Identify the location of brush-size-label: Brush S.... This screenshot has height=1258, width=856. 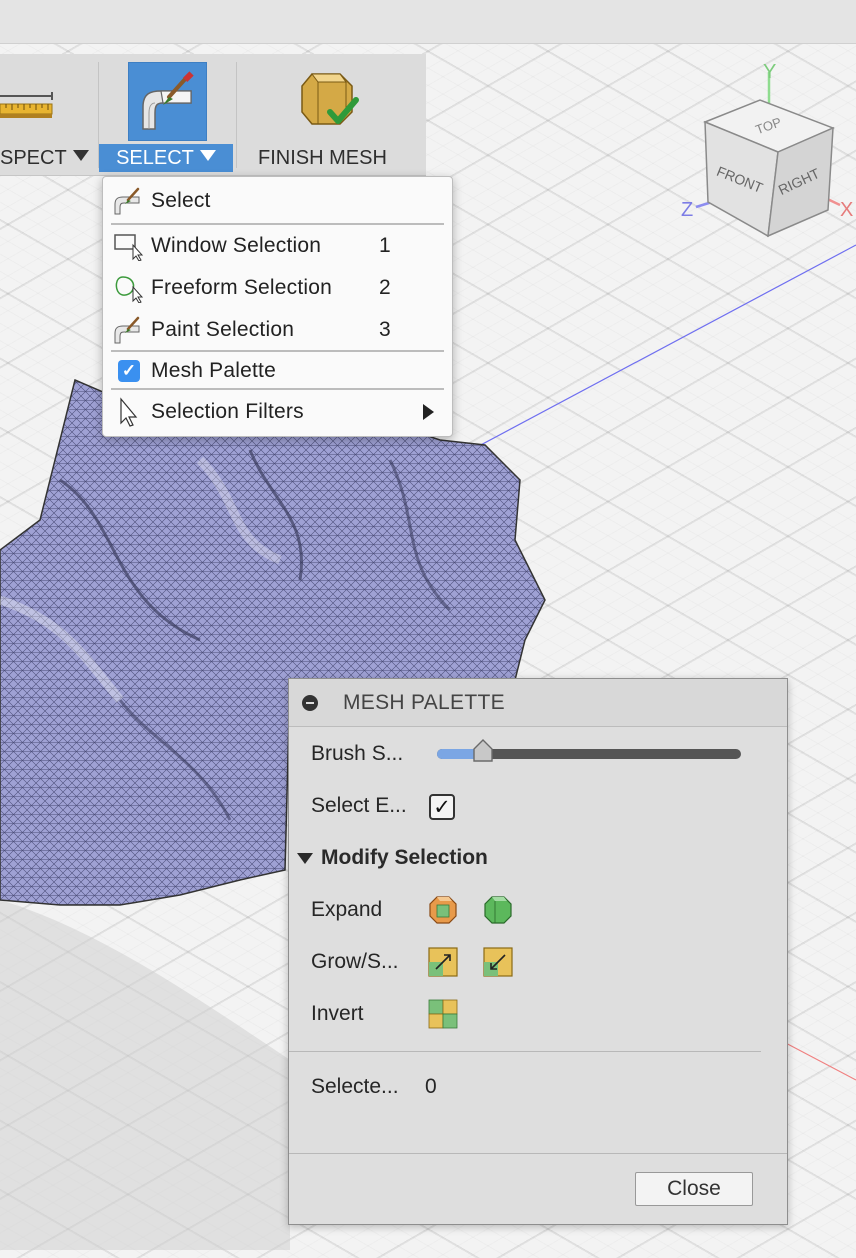
(357, 753).